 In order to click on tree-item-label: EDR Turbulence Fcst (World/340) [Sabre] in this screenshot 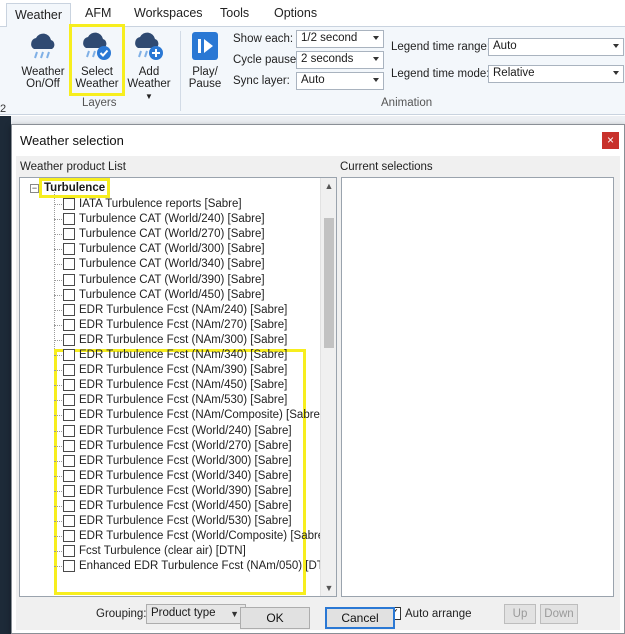, I will do `click(185, 475)`.